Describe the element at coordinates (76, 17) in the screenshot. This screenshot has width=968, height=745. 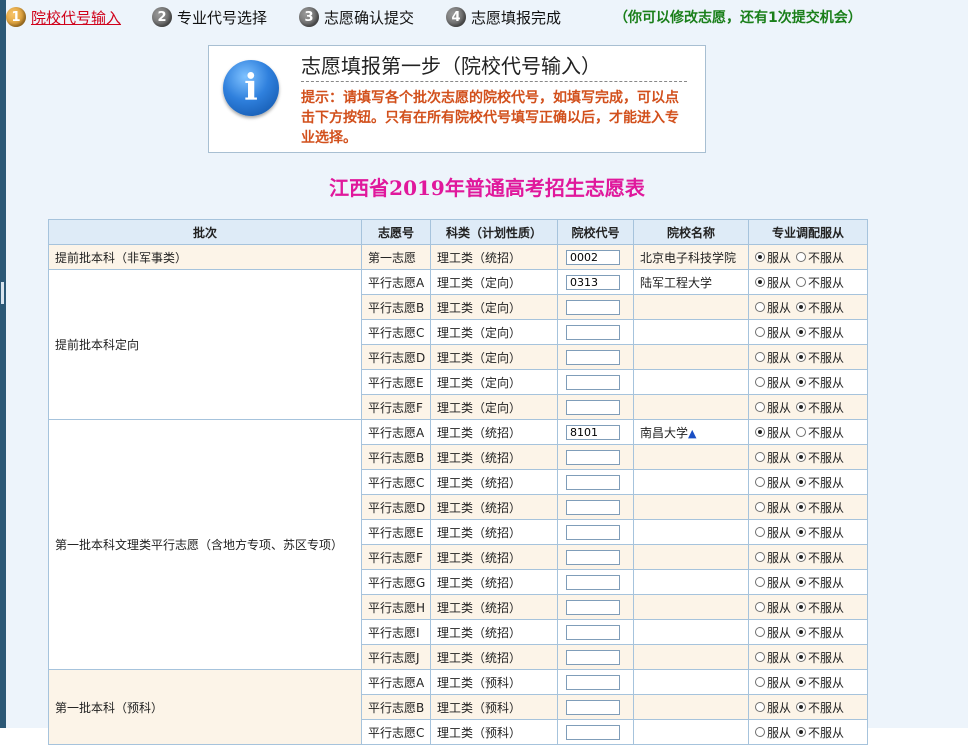
I see `step-1-label: 院校代号输入` at that location.